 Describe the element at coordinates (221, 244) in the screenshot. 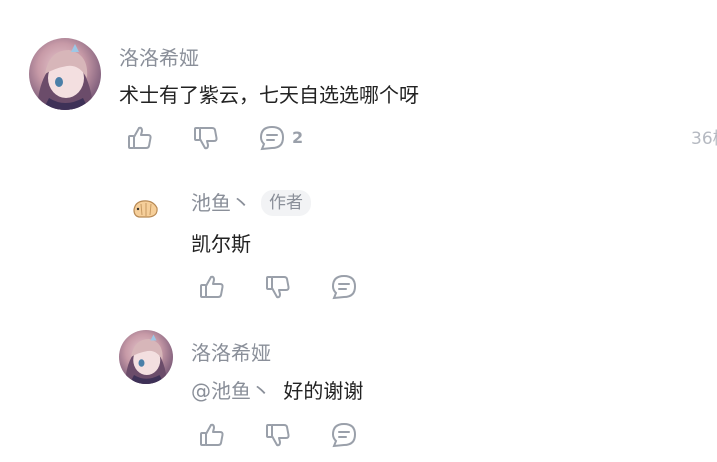

I see `reply-text: 凯尔斯` at that location.